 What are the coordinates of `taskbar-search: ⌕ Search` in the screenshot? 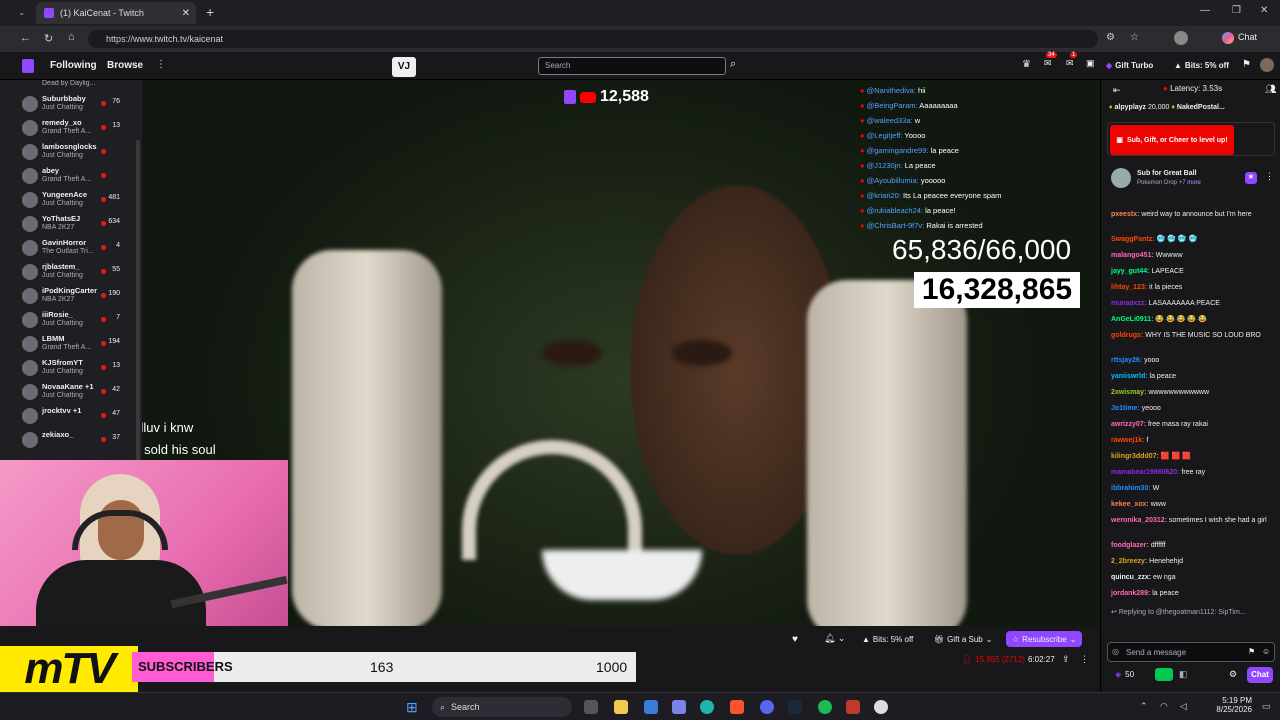 It's located at (502, 707).